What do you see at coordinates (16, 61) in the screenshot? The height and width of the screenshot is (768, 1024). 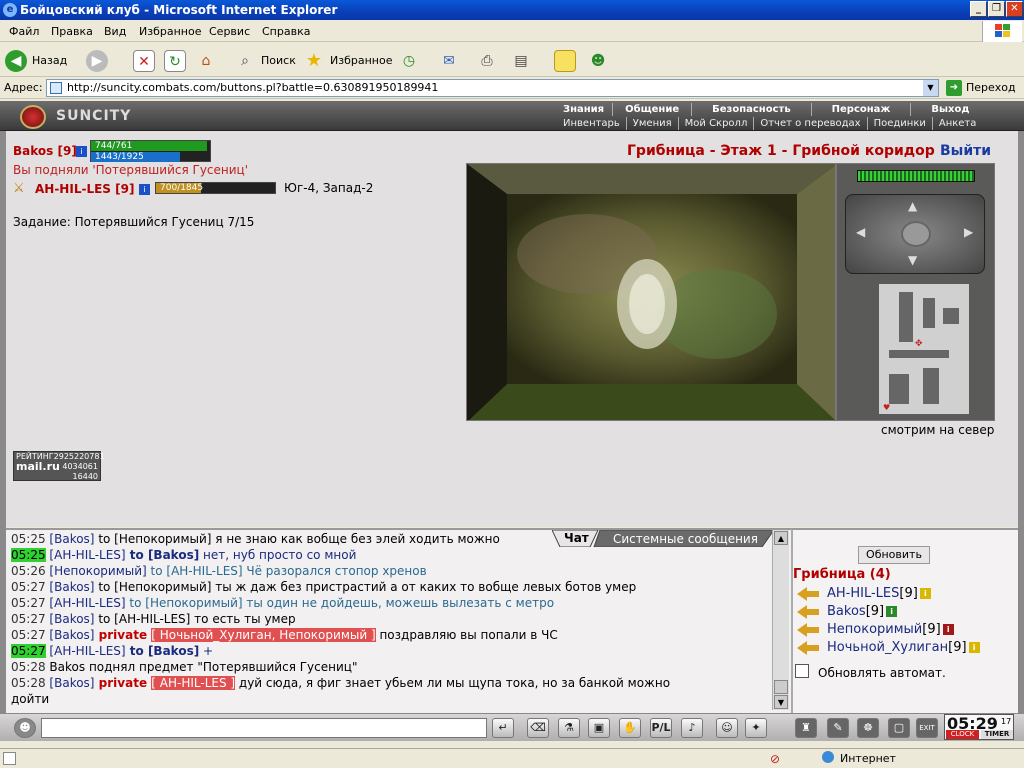 I see `back-arrow-icon: ◀` at bounding box center [16, 61].